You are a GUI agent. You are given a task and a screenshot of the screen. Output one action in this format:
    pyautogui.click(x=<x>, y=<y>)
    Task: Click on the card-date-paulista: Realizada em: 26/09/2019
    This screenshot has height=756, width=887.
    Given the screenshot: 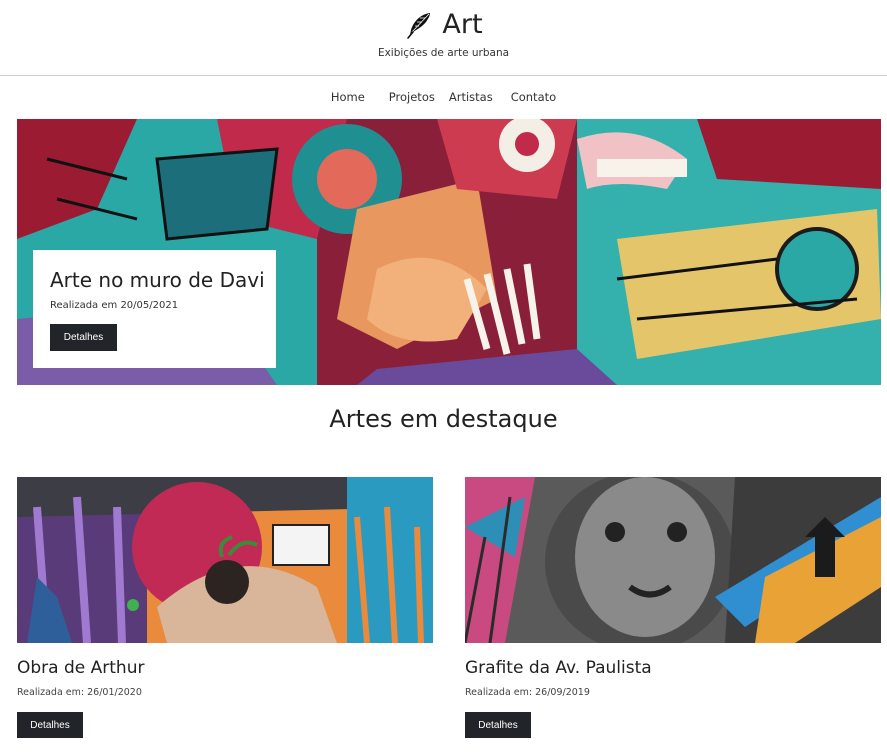 What is the action you would take?
    pyautogui.click(x=527, y=692)
    